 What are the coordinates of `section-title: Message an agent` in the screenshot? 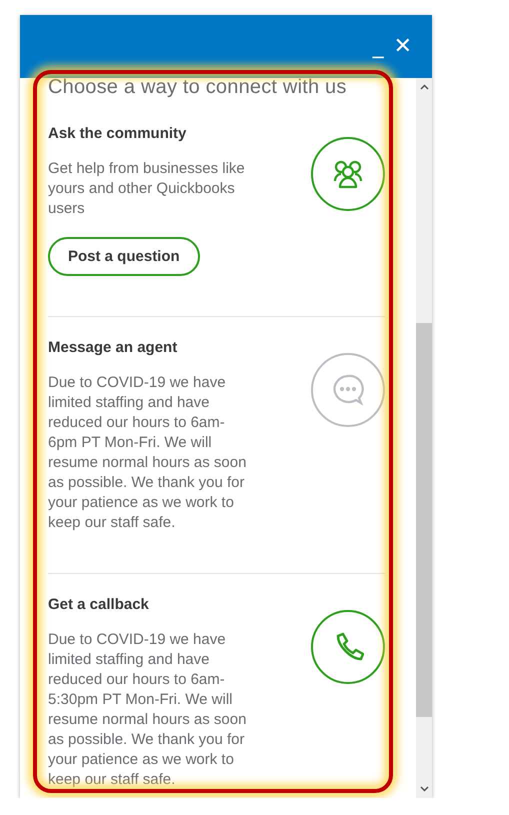 It's located at (113, 347).